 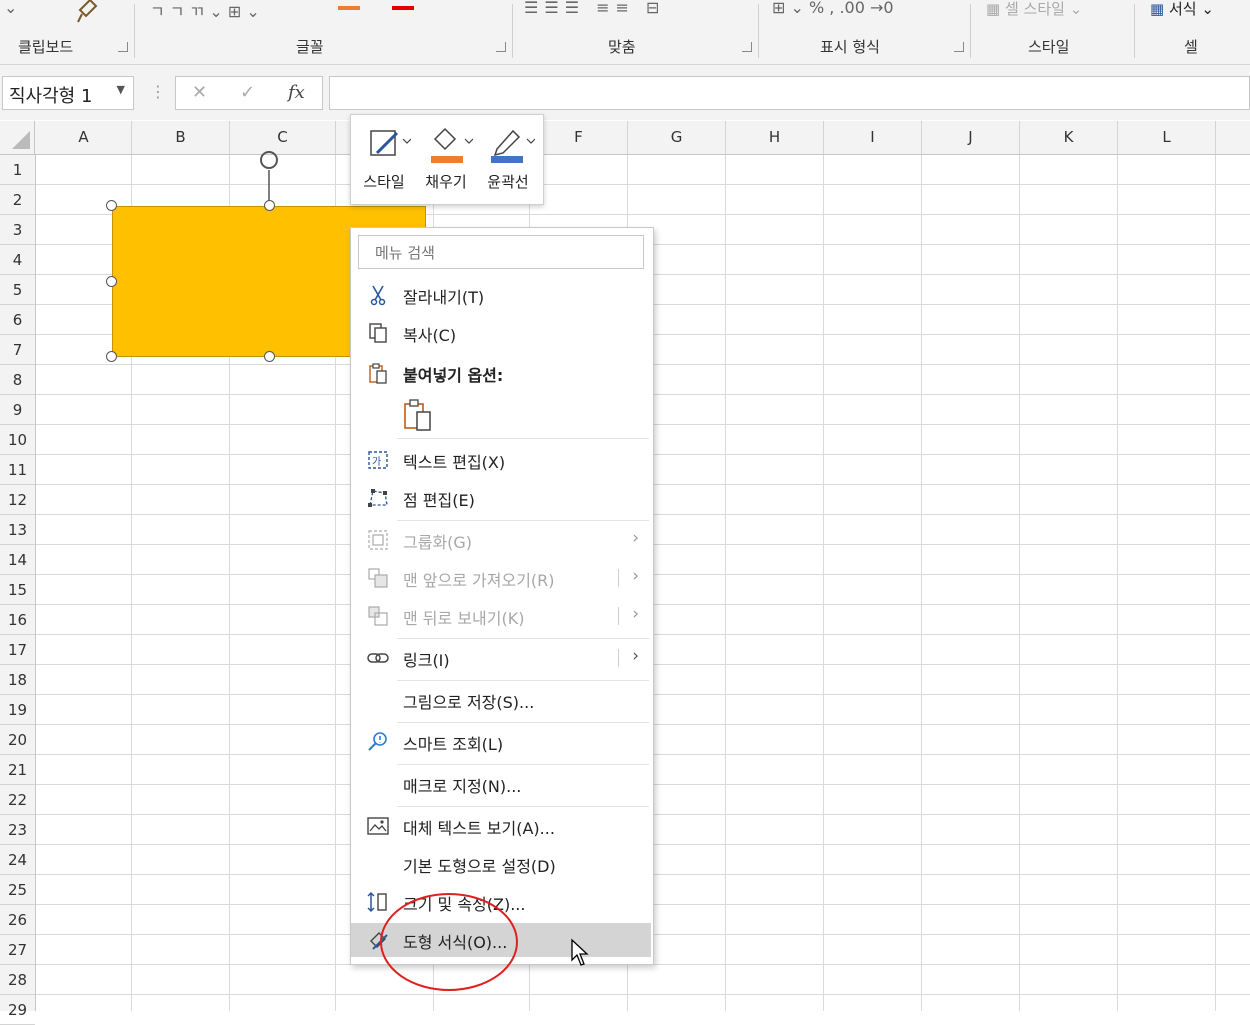 I want to click on row-header-22: 22, so click(x=17, y=800).